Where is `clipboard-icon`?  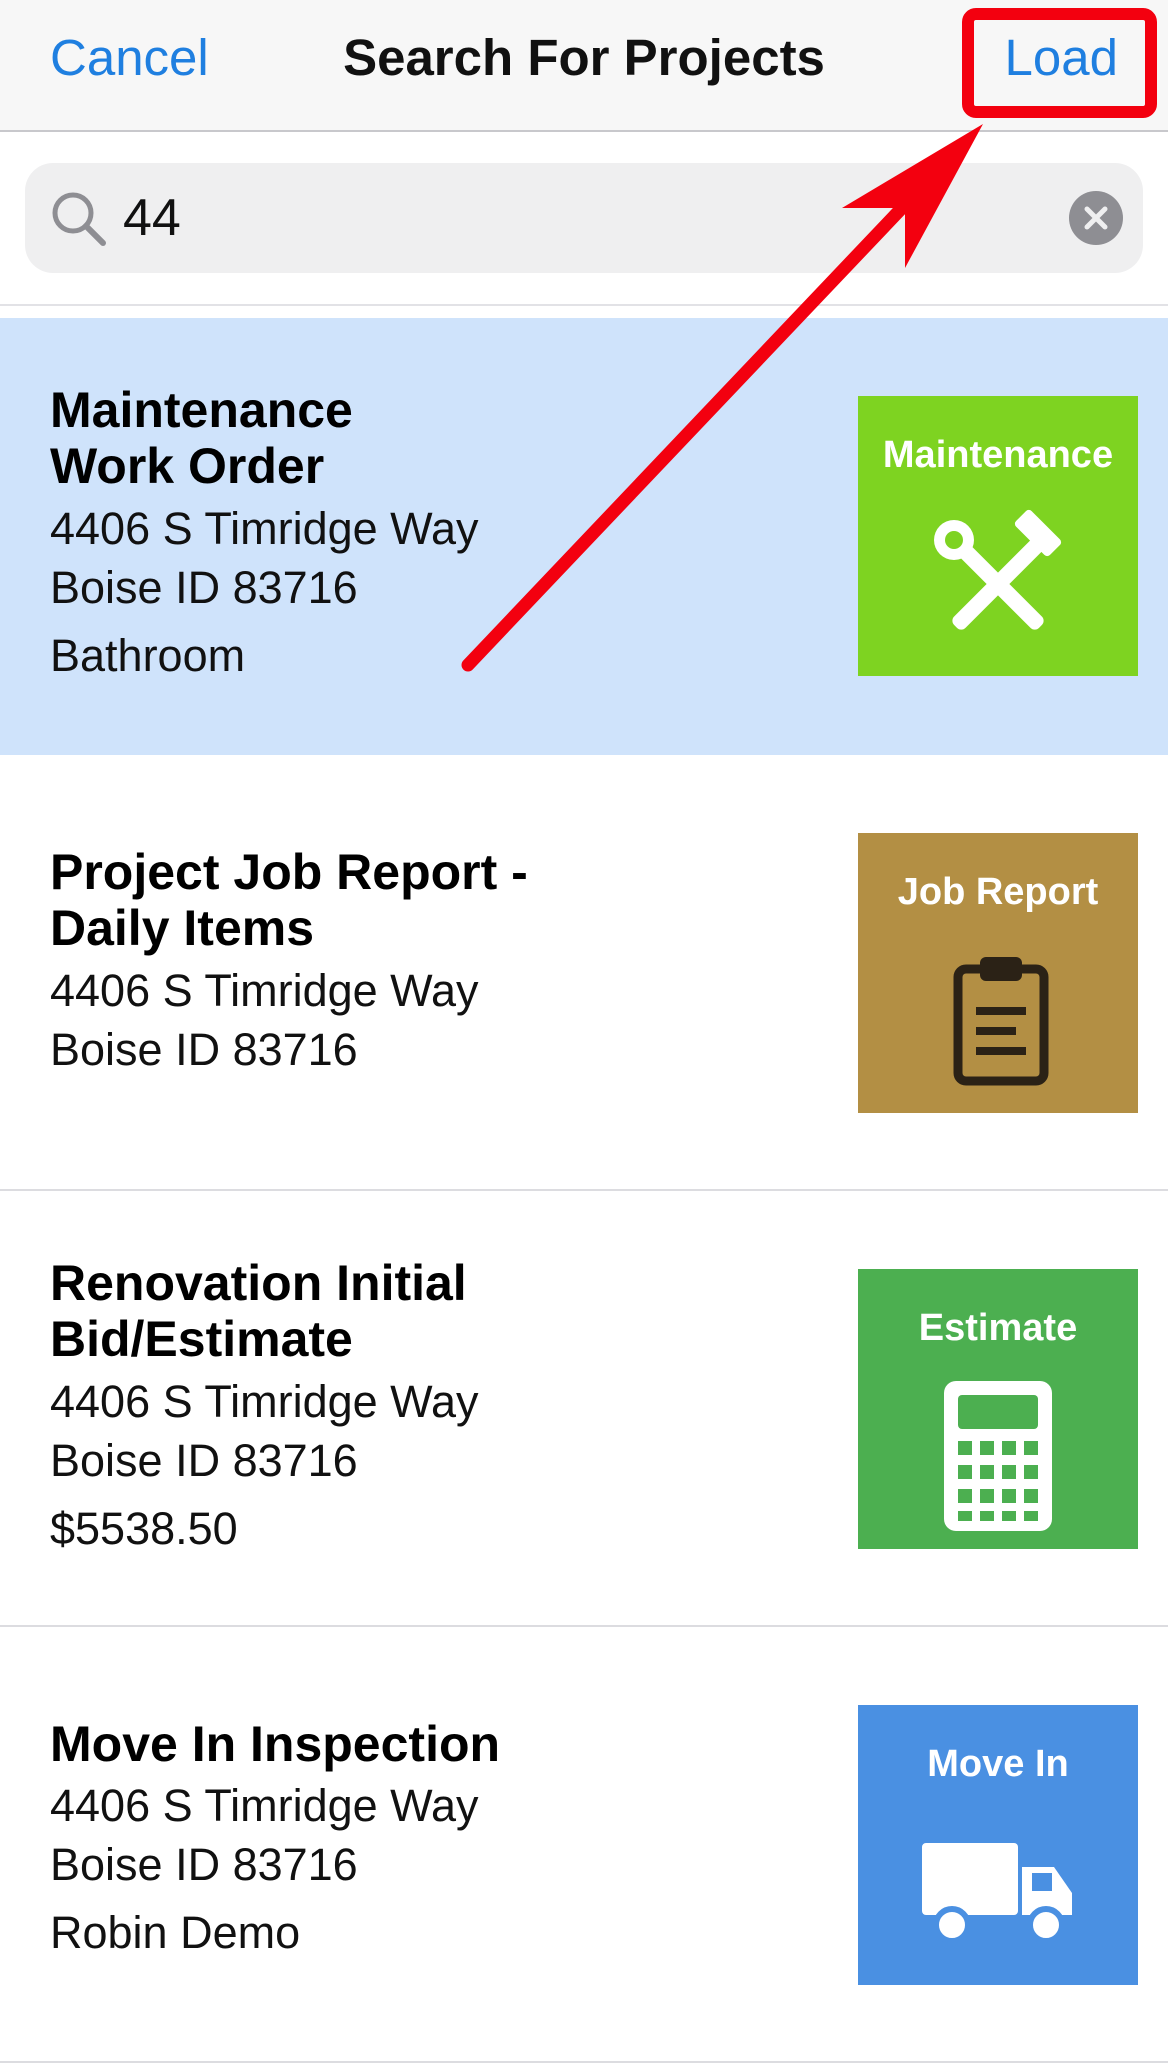
clipboard-icon is located at coordinates (1001, 1021).